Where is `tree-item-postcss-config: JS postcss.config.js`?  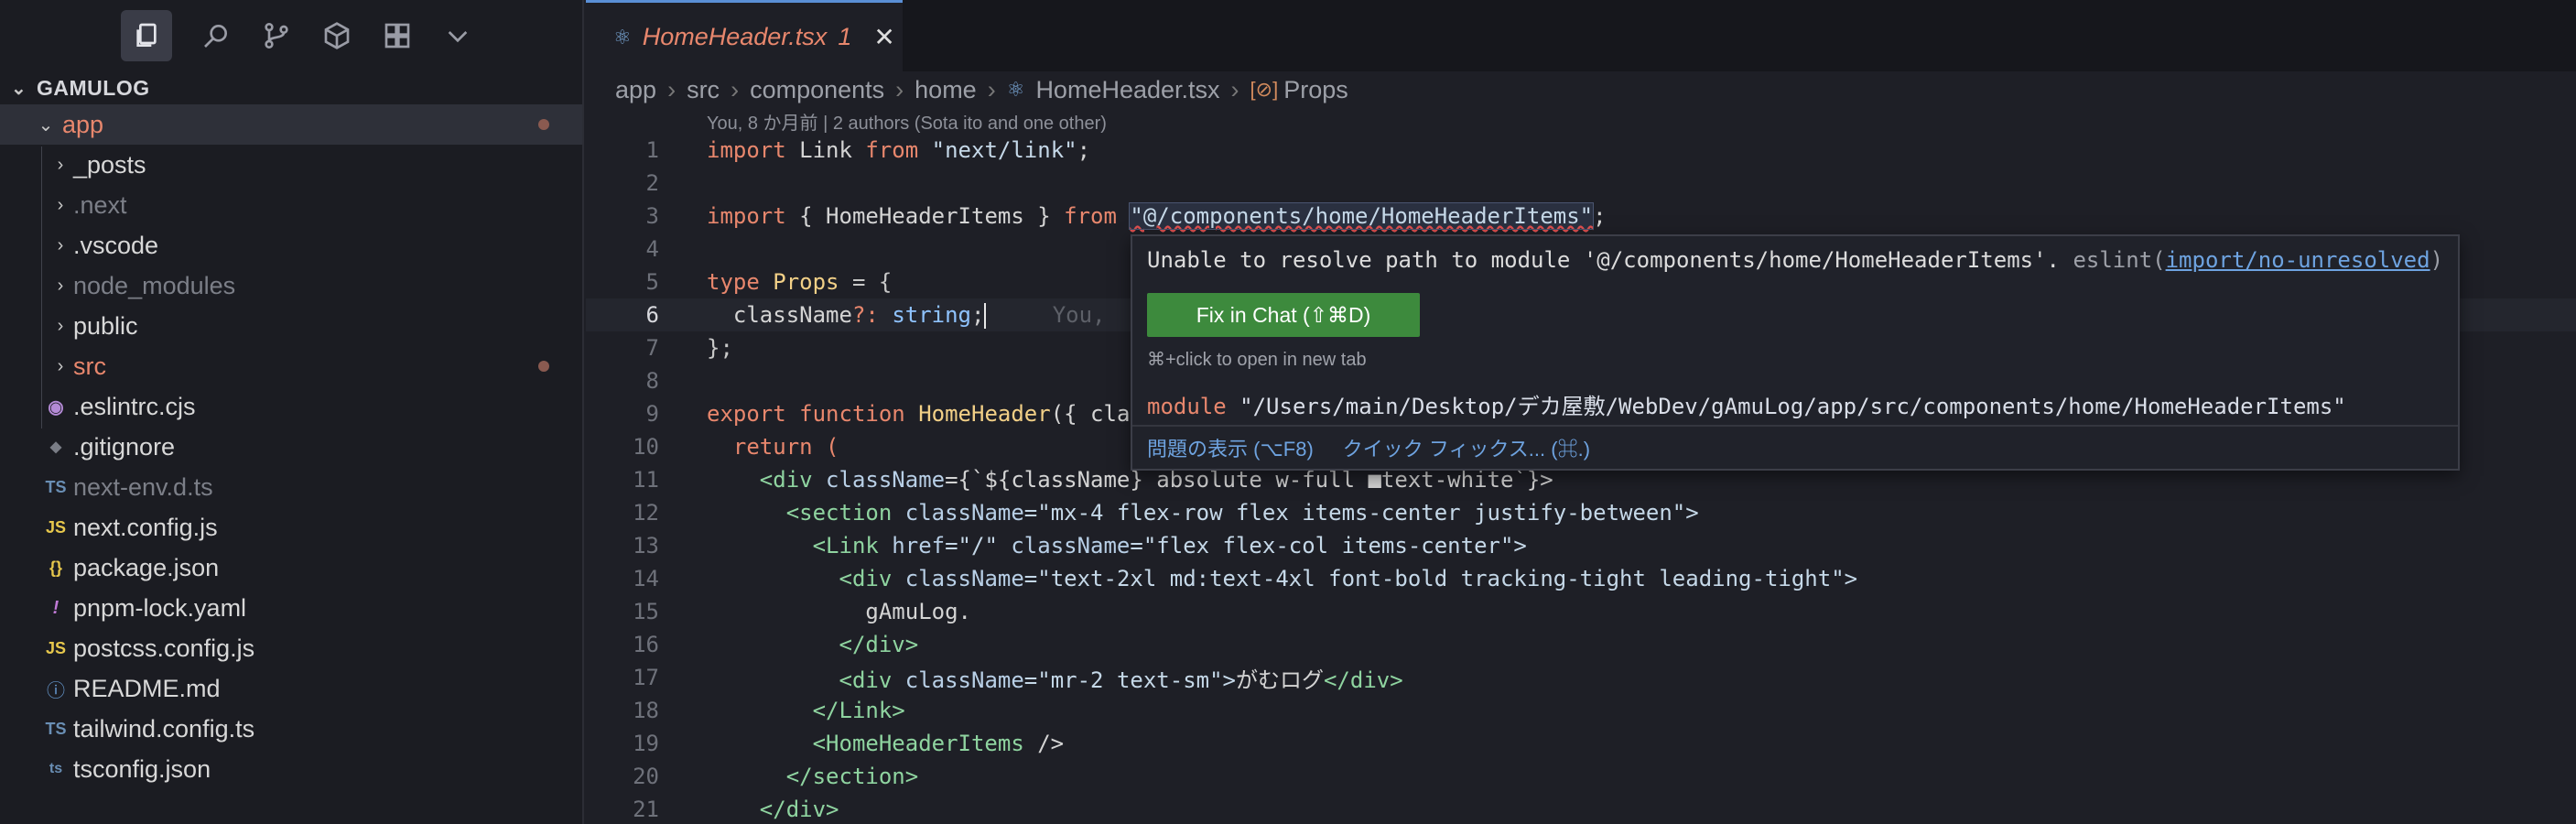 tree-item-postcss-config: JS postcss.config.js is located at coordinates (291, 648).